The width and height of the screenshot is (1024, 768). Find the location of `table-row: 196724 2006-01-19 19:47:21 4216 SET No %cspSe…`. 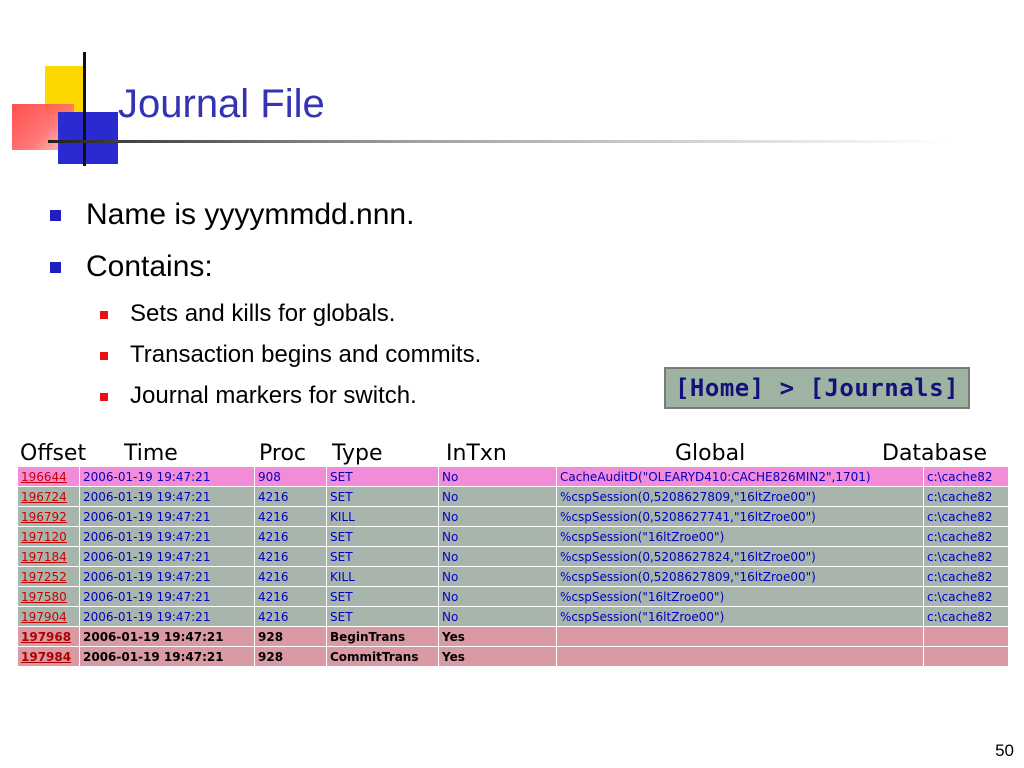

table-row: 196724 2006-01-19 19:47:21 4216 SET No %cspSe… is located at coordinates (513, 496).